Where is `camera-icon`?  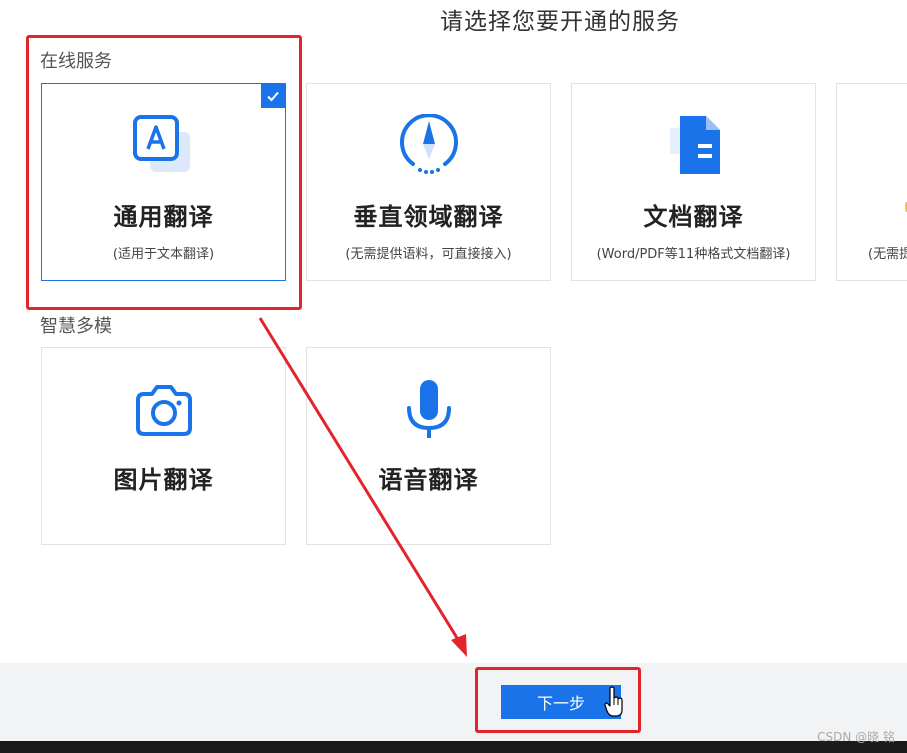 camera-icon is located at coordinates (163, 409).